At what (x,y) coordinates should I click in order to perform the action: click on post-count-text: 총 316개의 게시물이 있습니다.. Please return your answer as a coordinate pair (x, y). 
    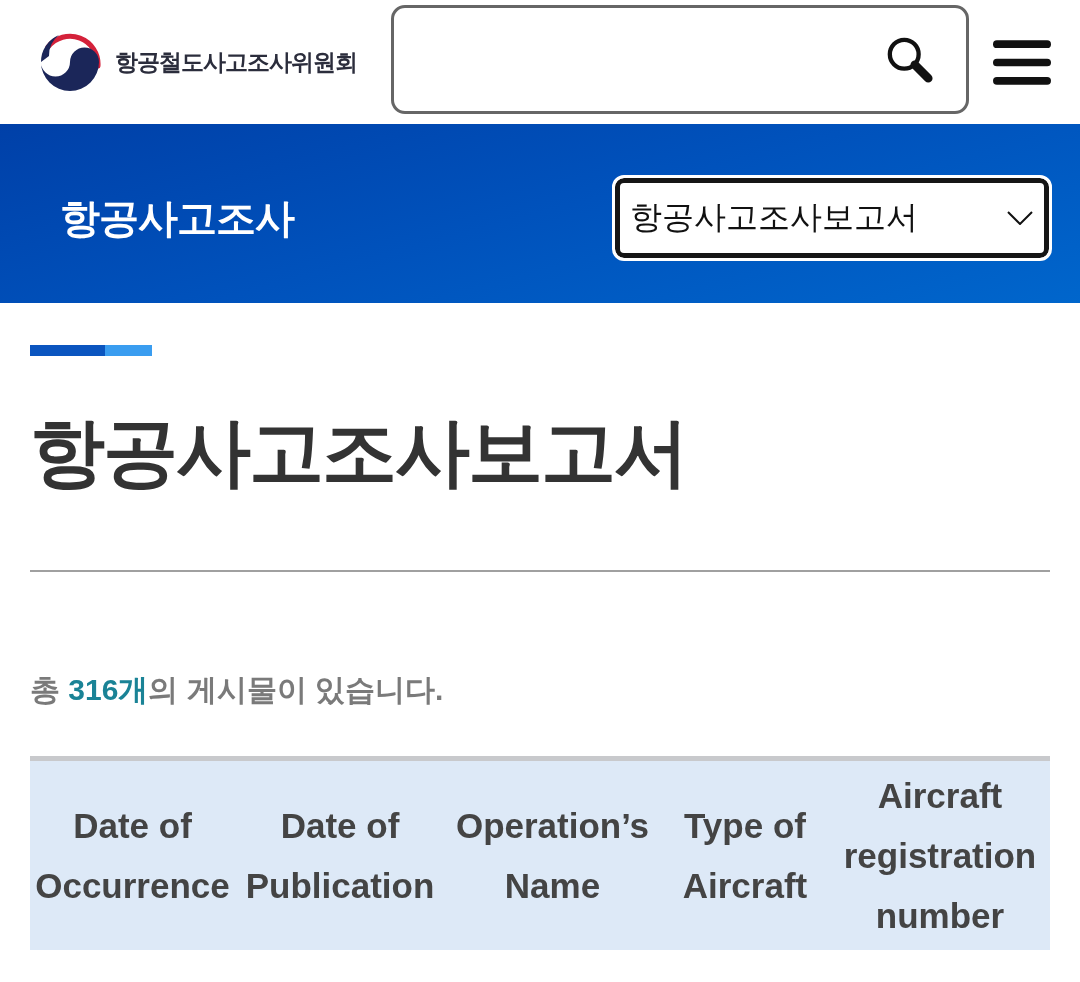
    Looking at the image, I should click on (237, 690).